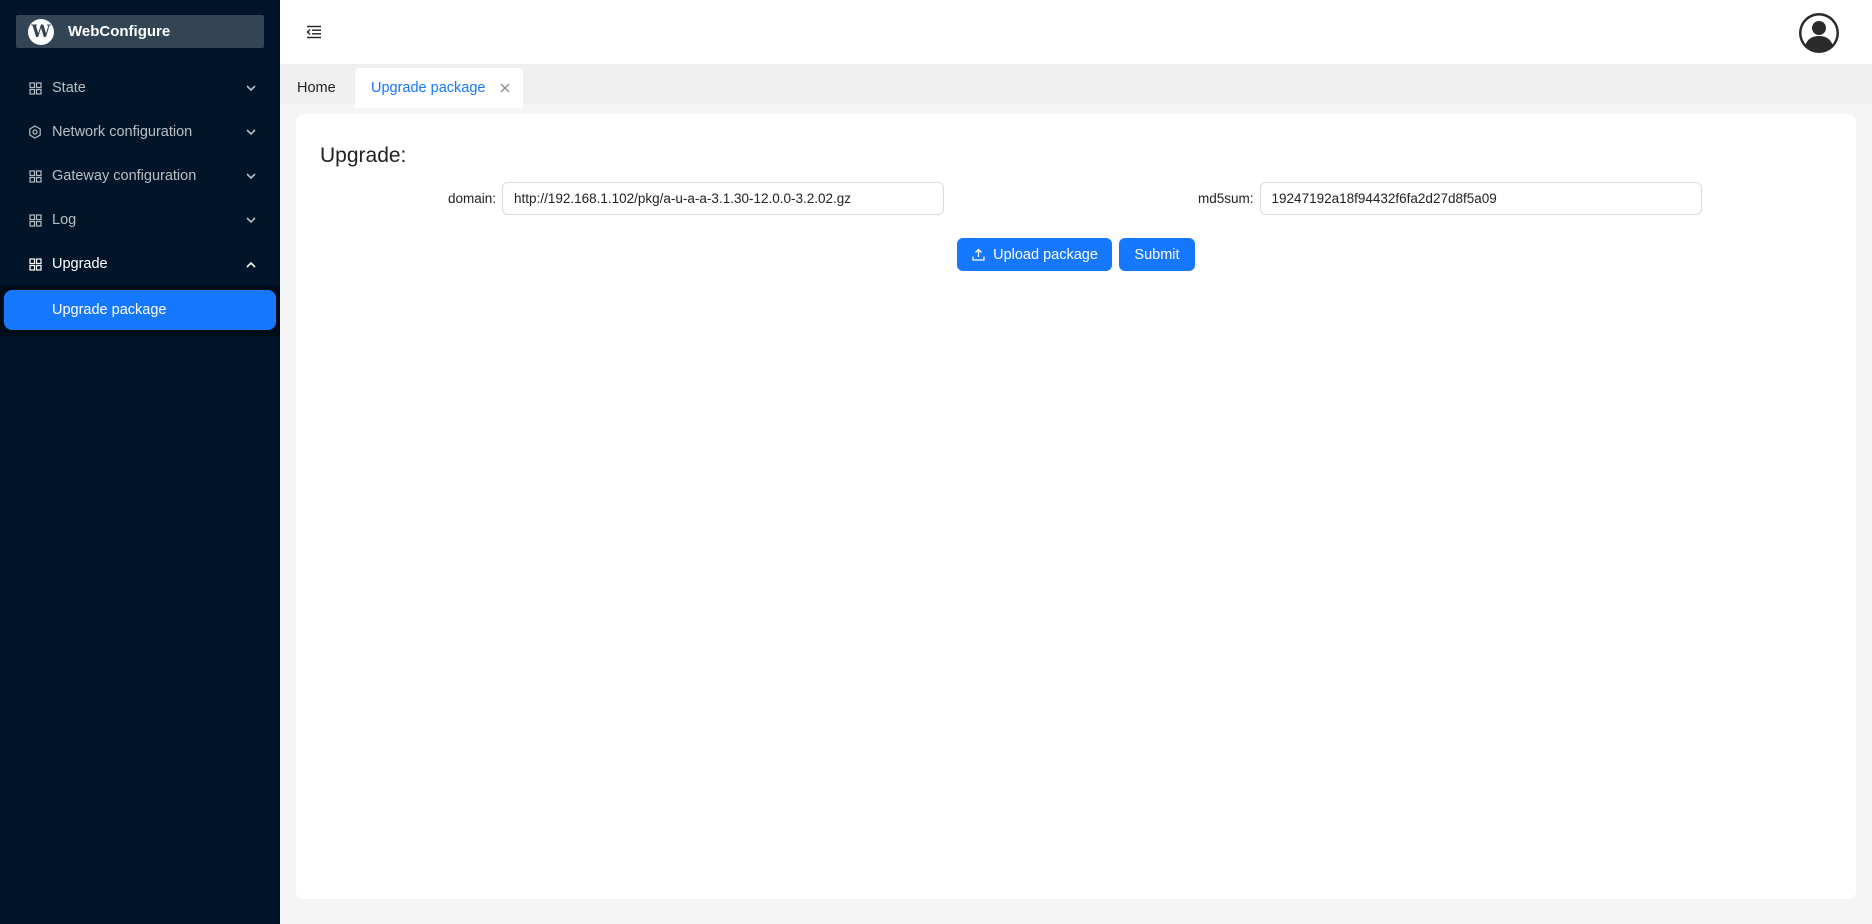 The image size is (1872, 924). What do you see at coordinates (69, 88) in the screenshot?
I see `sidebar-item-label: State` at bounding box center [69, 88].